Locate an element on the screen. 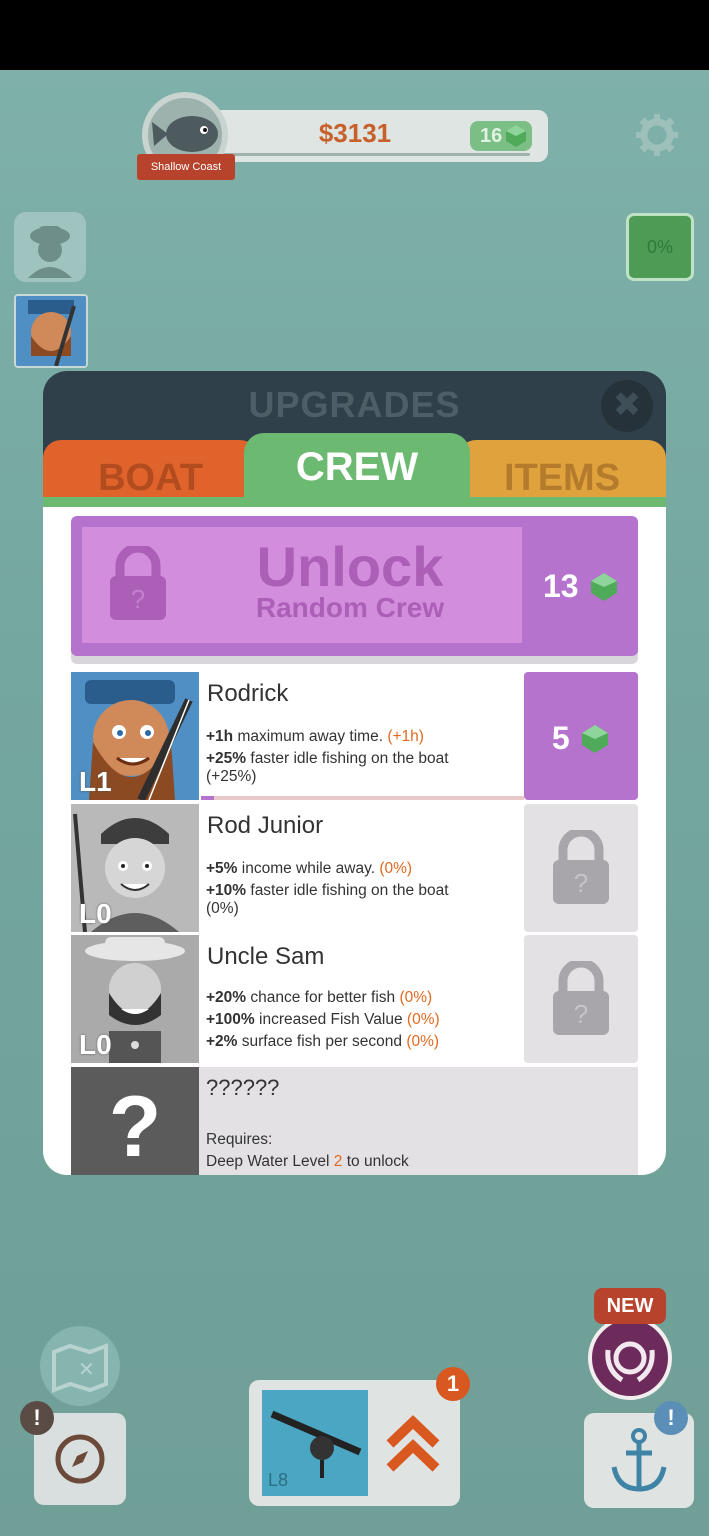 The width and height of the screenshot is (709, 1536). tab-crew: CREW is located at coordinates (357, 469).